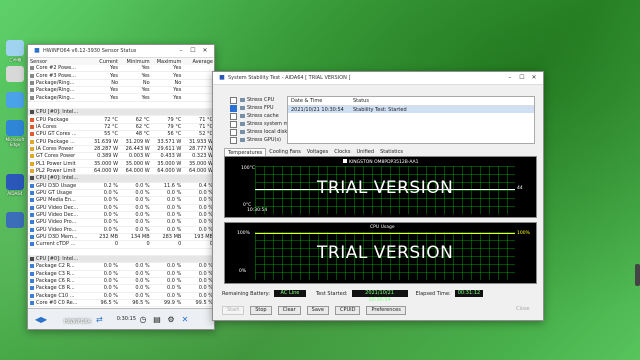 This screenshot has height=360, width=640. What do you see at coordinates (121, 69) in the screenshot?
I see `sensor-row: Core #2 Powe... Yes Yes Yes` at bounding box center [121, 69].